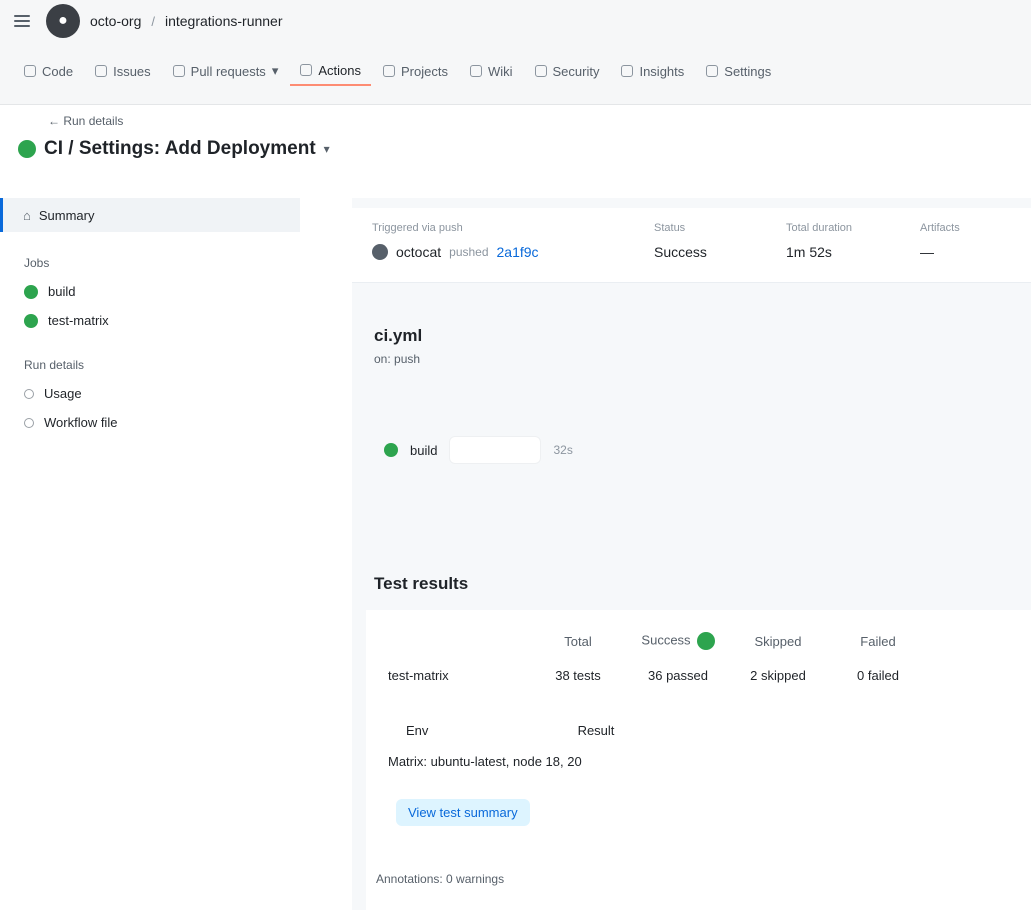 The height and width of the screenshot is (910, 1031). What do you see at coordinates (27, 215) in the screenshot?
I see `home-icon: ⌂` at bounding box center [27, 215].